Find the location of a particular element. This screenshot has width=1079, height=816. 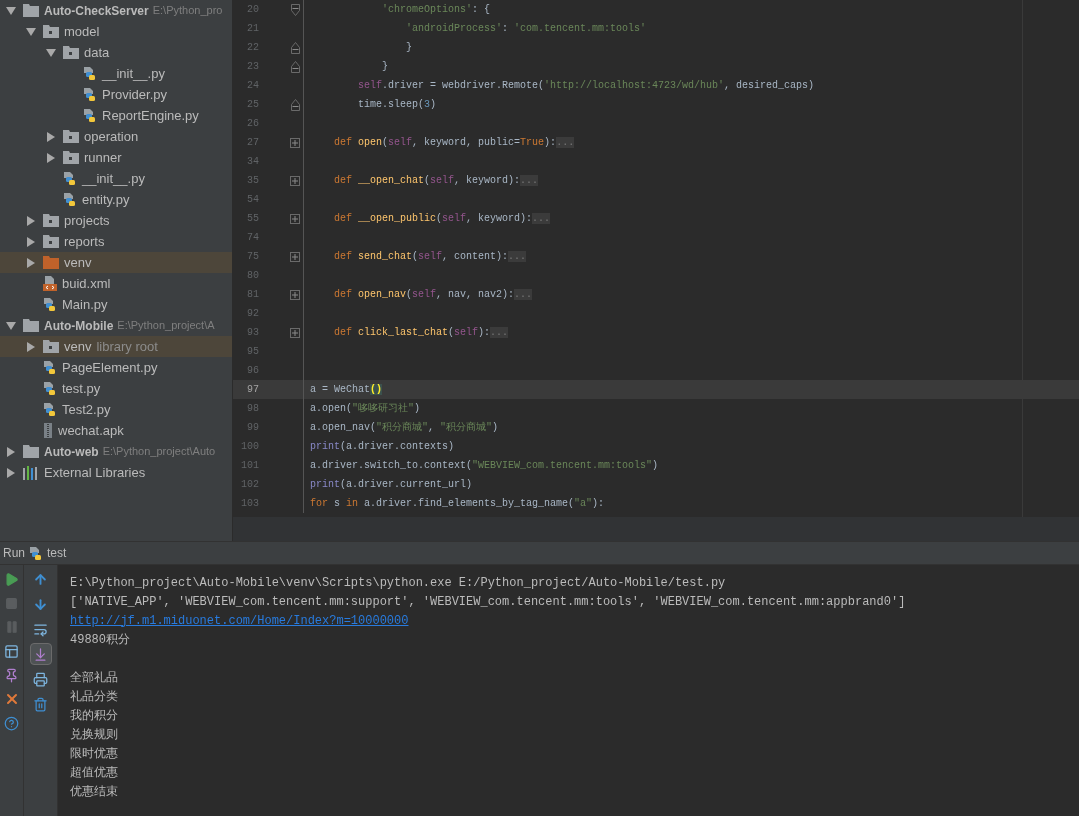

tree-label: Auto-web is located at coordinates (71, 452).